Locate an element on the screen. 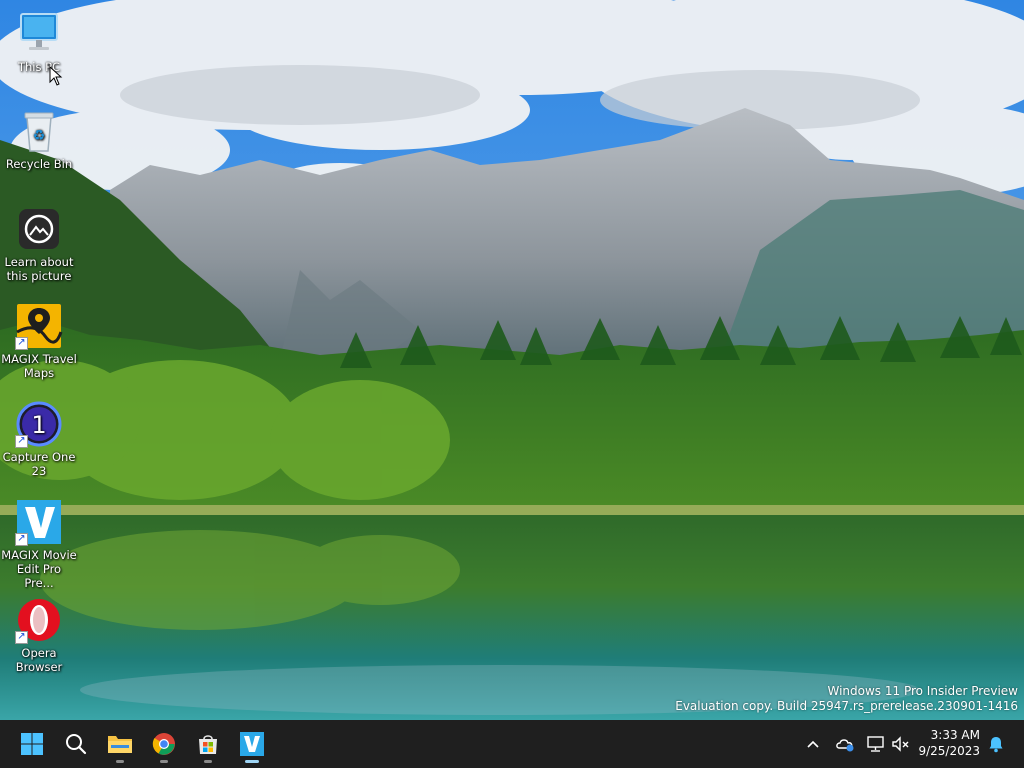 The height and width of the screenshot is (768, 1024). map-pin-icon: ↗ is located at coordinates (39, 326).